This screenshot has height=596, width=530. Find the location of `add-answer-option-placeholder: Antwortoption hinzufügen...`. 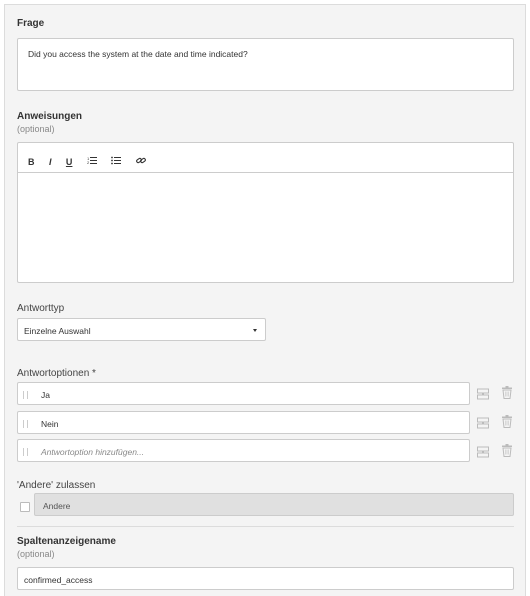

add-answer-option-placeholder: Antwortoption hinzufügen... is located at coordinates (93, 452).